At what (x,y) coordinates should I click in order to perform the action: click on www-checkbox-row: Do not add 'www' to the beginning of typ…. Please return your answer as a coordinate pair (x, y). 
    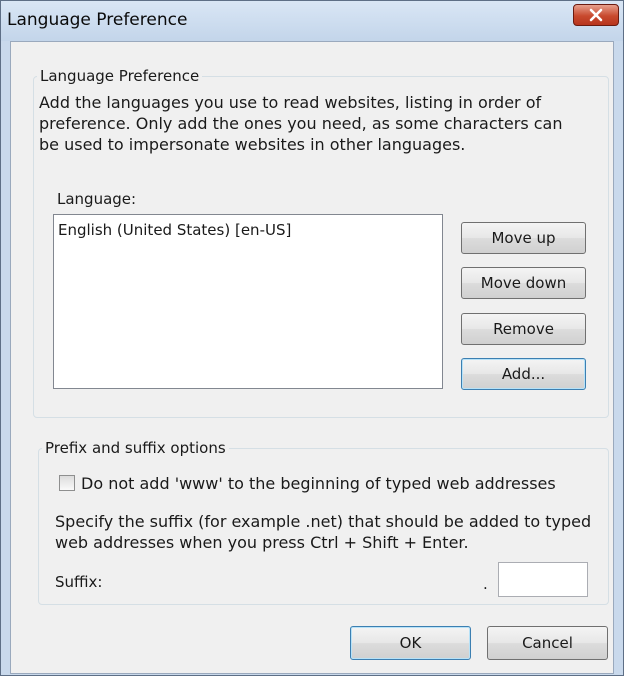
    Looking at the image, I should click on (307, 483).